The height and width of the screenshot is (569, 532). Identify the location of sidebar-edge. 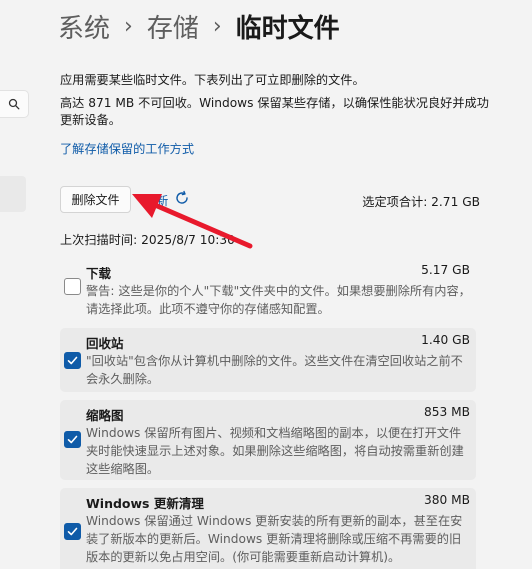
(18, 284).